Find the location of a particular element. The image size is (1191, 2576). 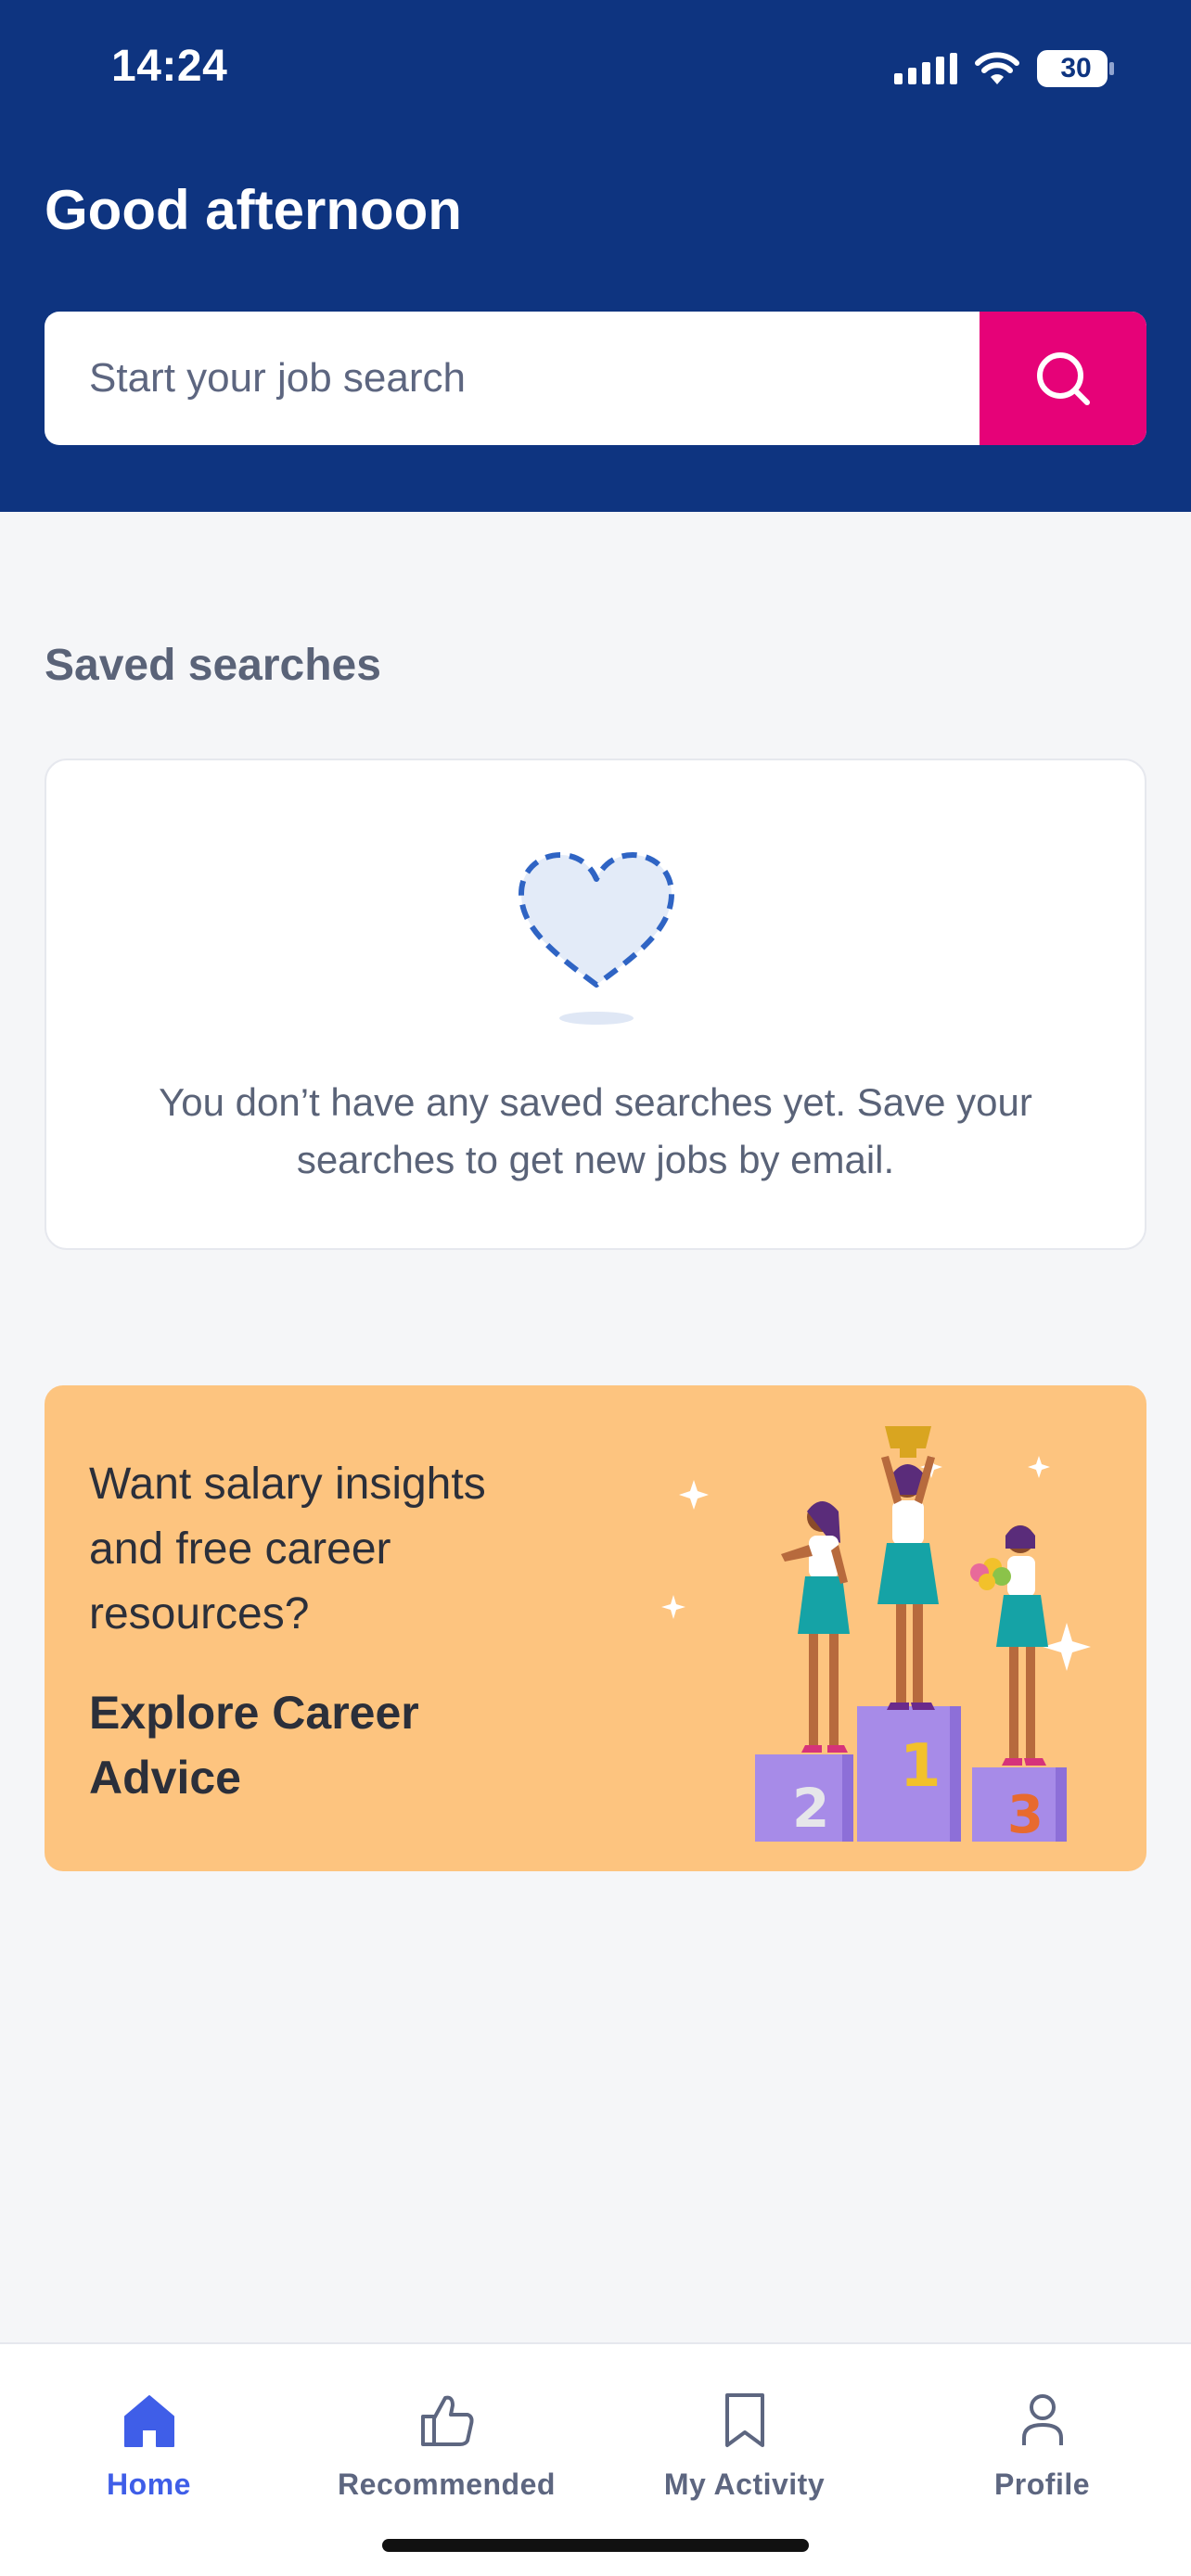

nav-label-home: Home is located at coordinates (149, 2485).